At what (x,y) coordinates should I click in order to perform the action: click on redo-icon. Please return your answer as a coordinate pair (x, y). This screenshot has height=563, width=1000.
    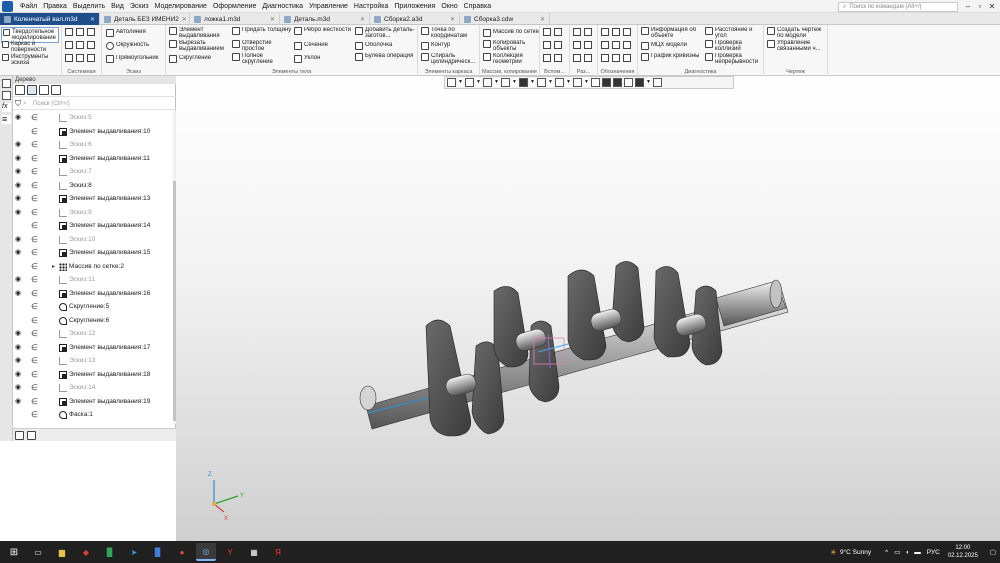
    Looking at the image, I should click on (91, 45).